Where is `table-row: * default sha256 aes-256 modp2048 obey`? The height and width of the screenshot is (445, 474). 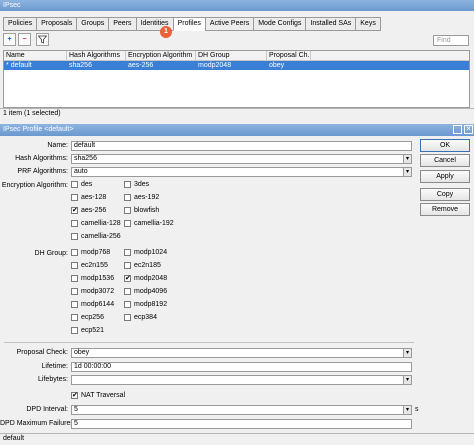 table-row: * default sha256 aes-256 modp2048 obey is located at coordinates (236, 65).